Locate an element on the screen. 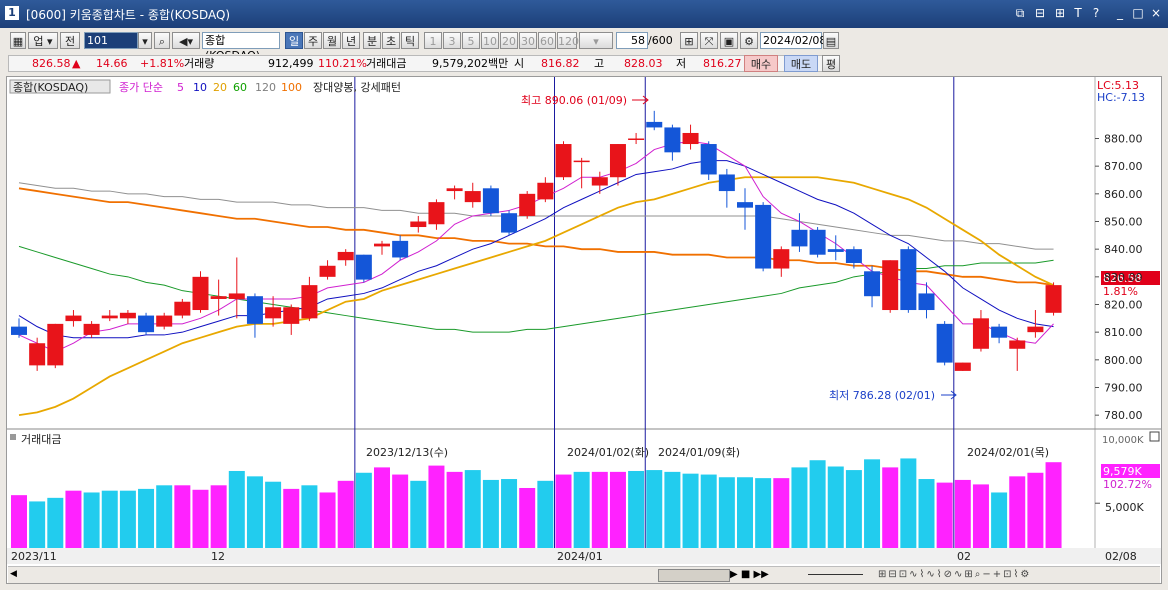 This screenshot has width=1168, height=590. gear-icon: ⚙ is located at coordinates (749, 40).